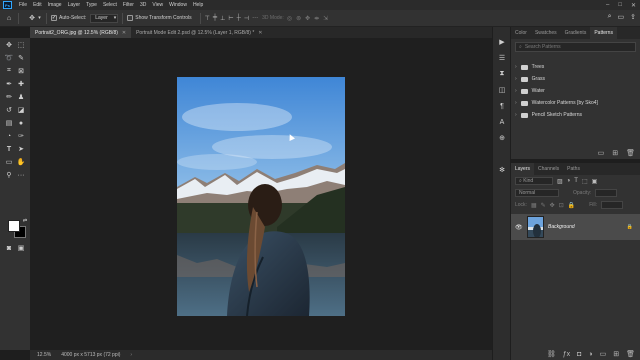  What do you see at coordinates (21, 248) in the screenshot?
I see `screen-mode-icon: ▣` at bounding box center [21, 248].